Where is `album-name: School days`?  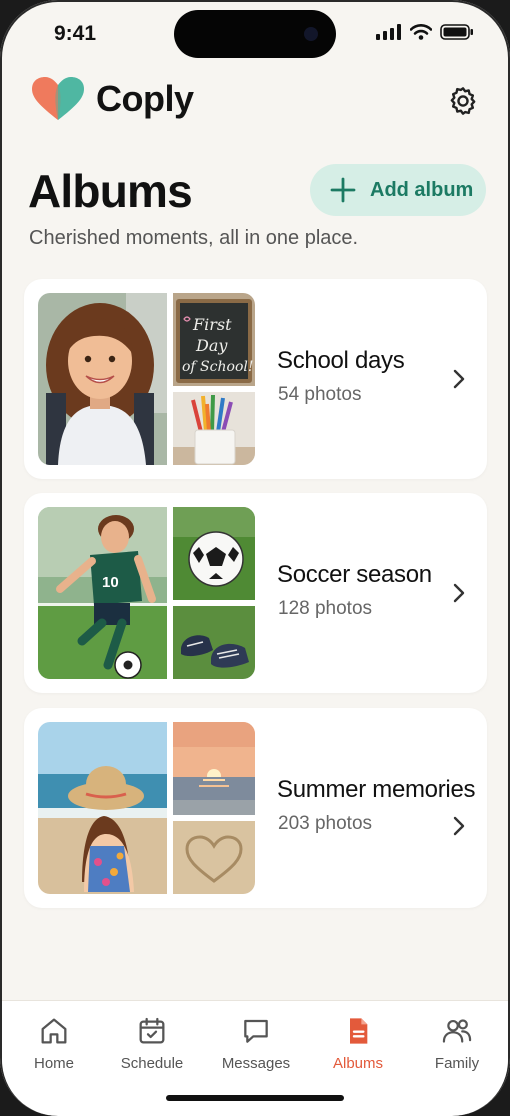
album-name: School days is located at coordinates (341, 360).